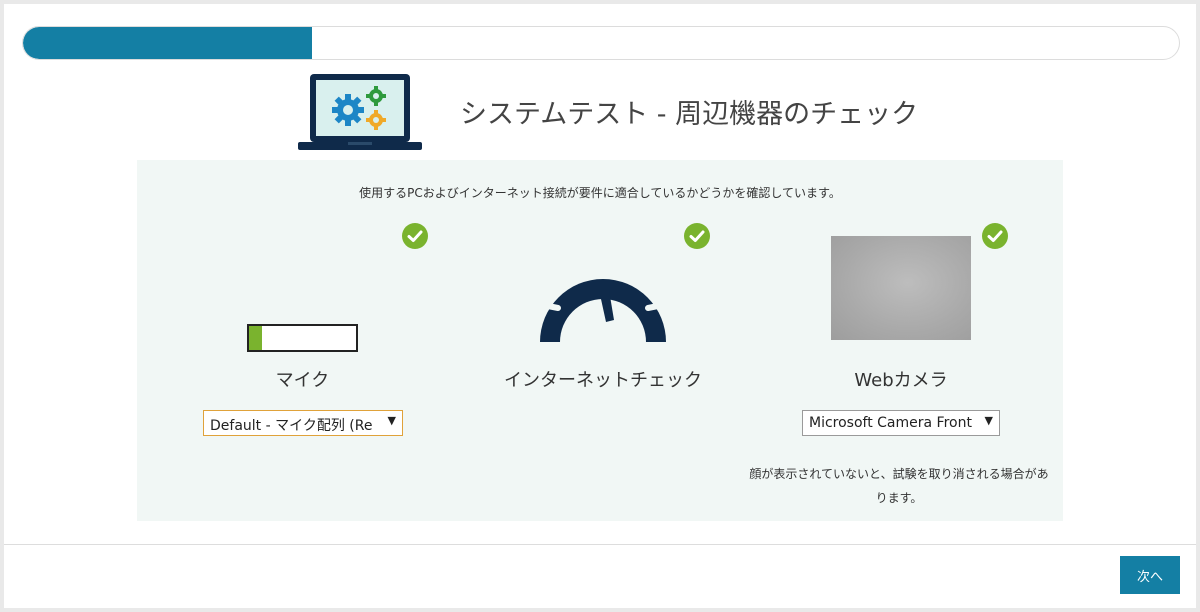 The image size is (1200, 612). I want to click on microphone-level-meter, so click(302, 338).